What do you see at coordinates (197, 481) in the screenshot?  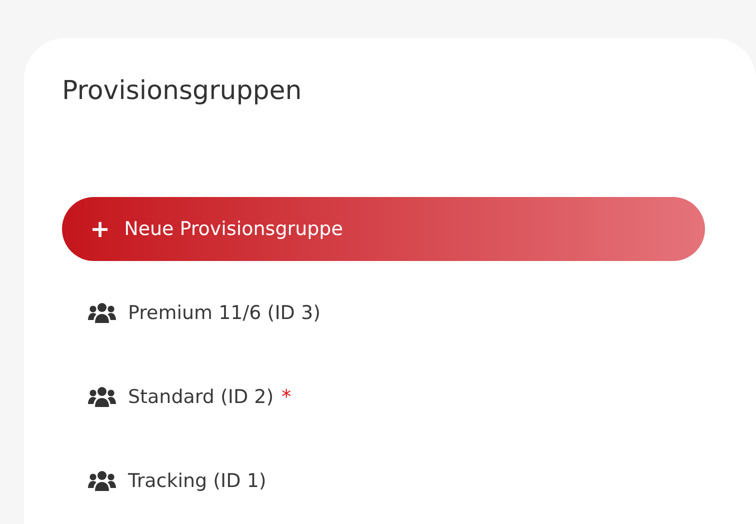 I see `group-link: Tracking (ID 1)` at bounding box center [197, 481].